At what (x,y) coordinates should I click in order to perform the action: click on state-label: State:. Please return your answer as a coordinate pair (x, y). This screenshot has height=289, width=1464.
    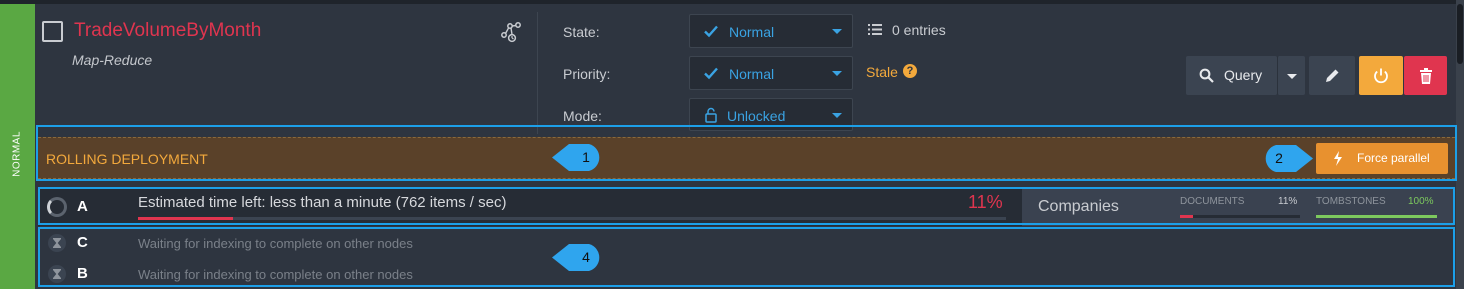
    Looking at the image, I should click on (581, 32).